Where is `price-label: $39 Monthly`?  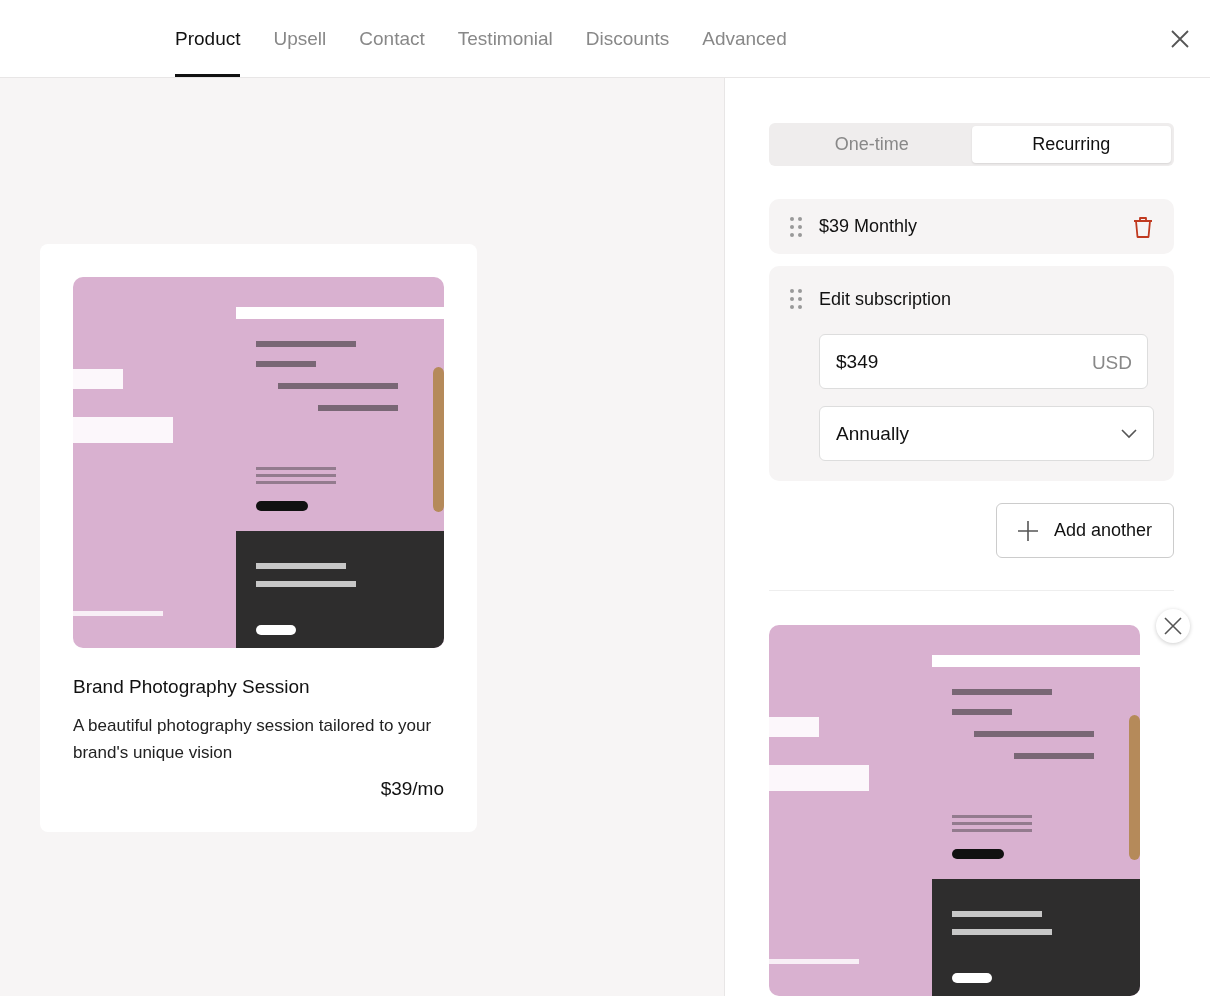 price-label: $39 Monthly is located at coordinates (869, 227).